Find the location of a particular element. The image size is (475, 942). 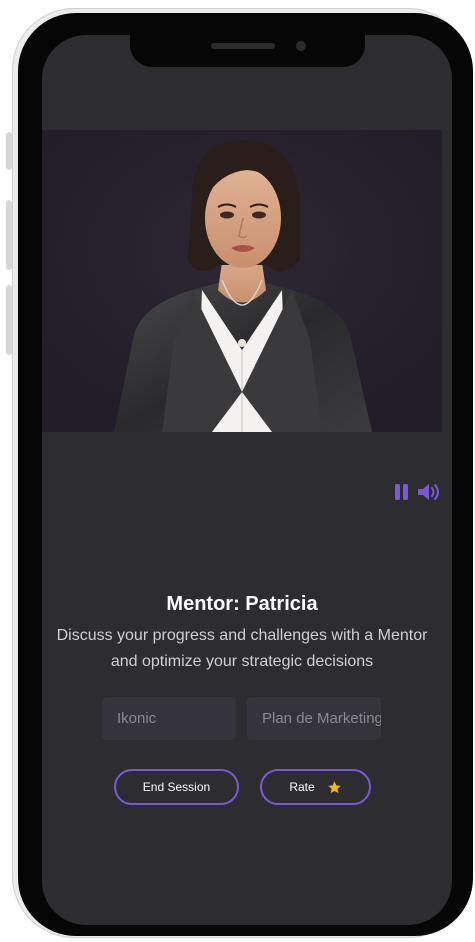

end-session-label: End Session is located at coordinates (176, 787).